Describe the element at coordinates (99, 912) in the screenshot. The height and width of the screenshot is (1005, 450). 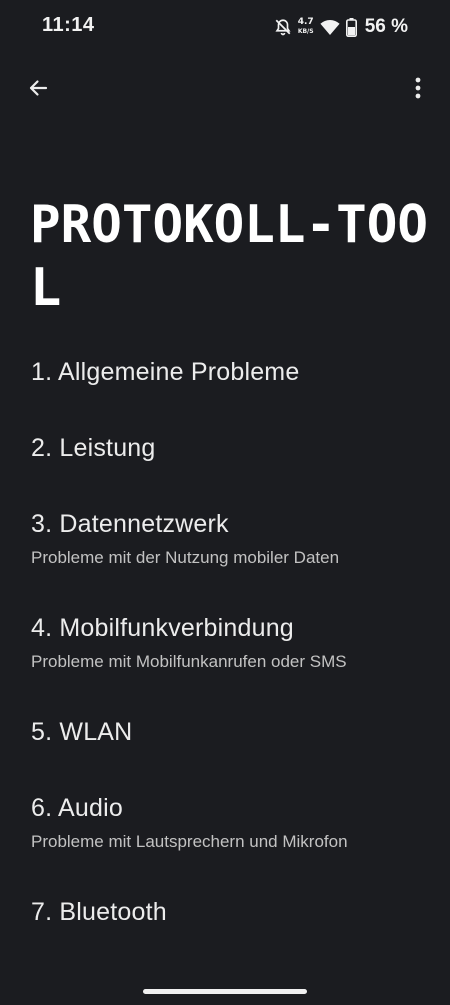
I see `menu-item-label: 7. Bluetooth` at that location.